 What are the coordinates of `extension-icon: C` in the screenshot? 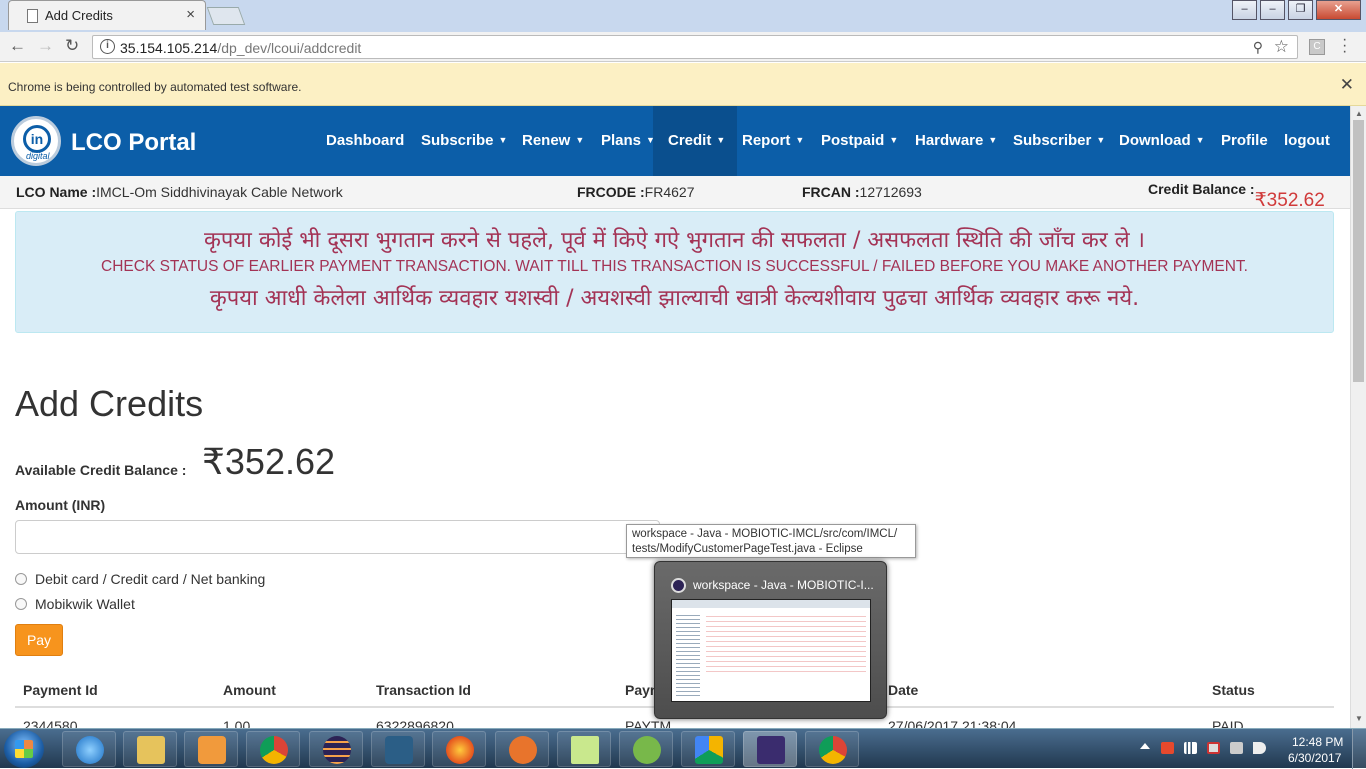 It's located at (1317, 47).